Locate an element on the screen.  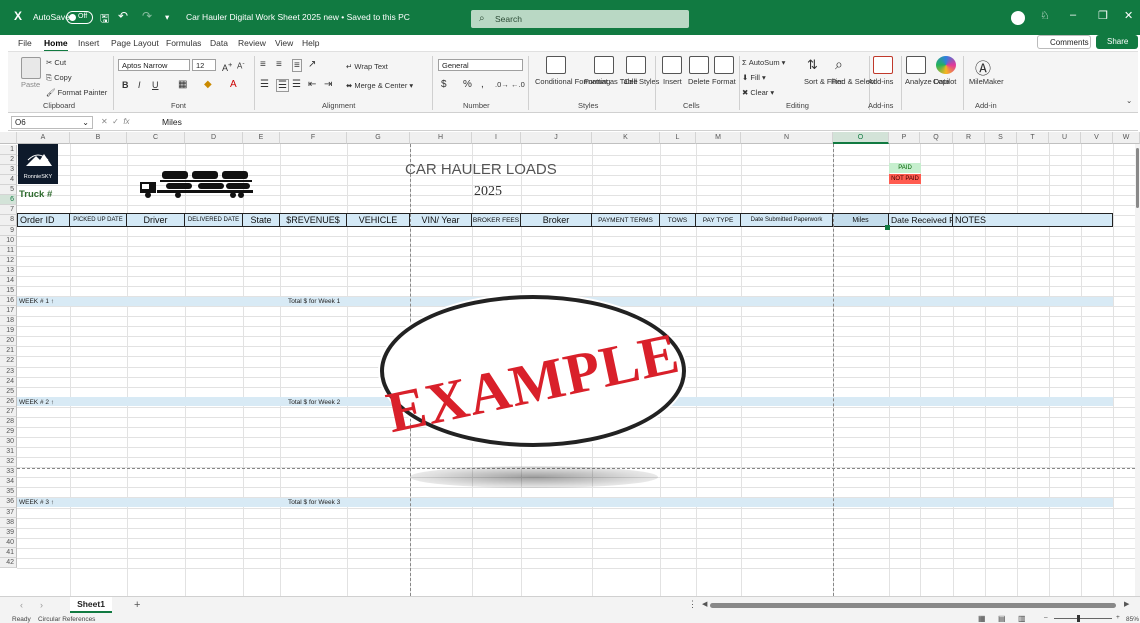
row-header-32: 32 is located at coordinates (8, 462).